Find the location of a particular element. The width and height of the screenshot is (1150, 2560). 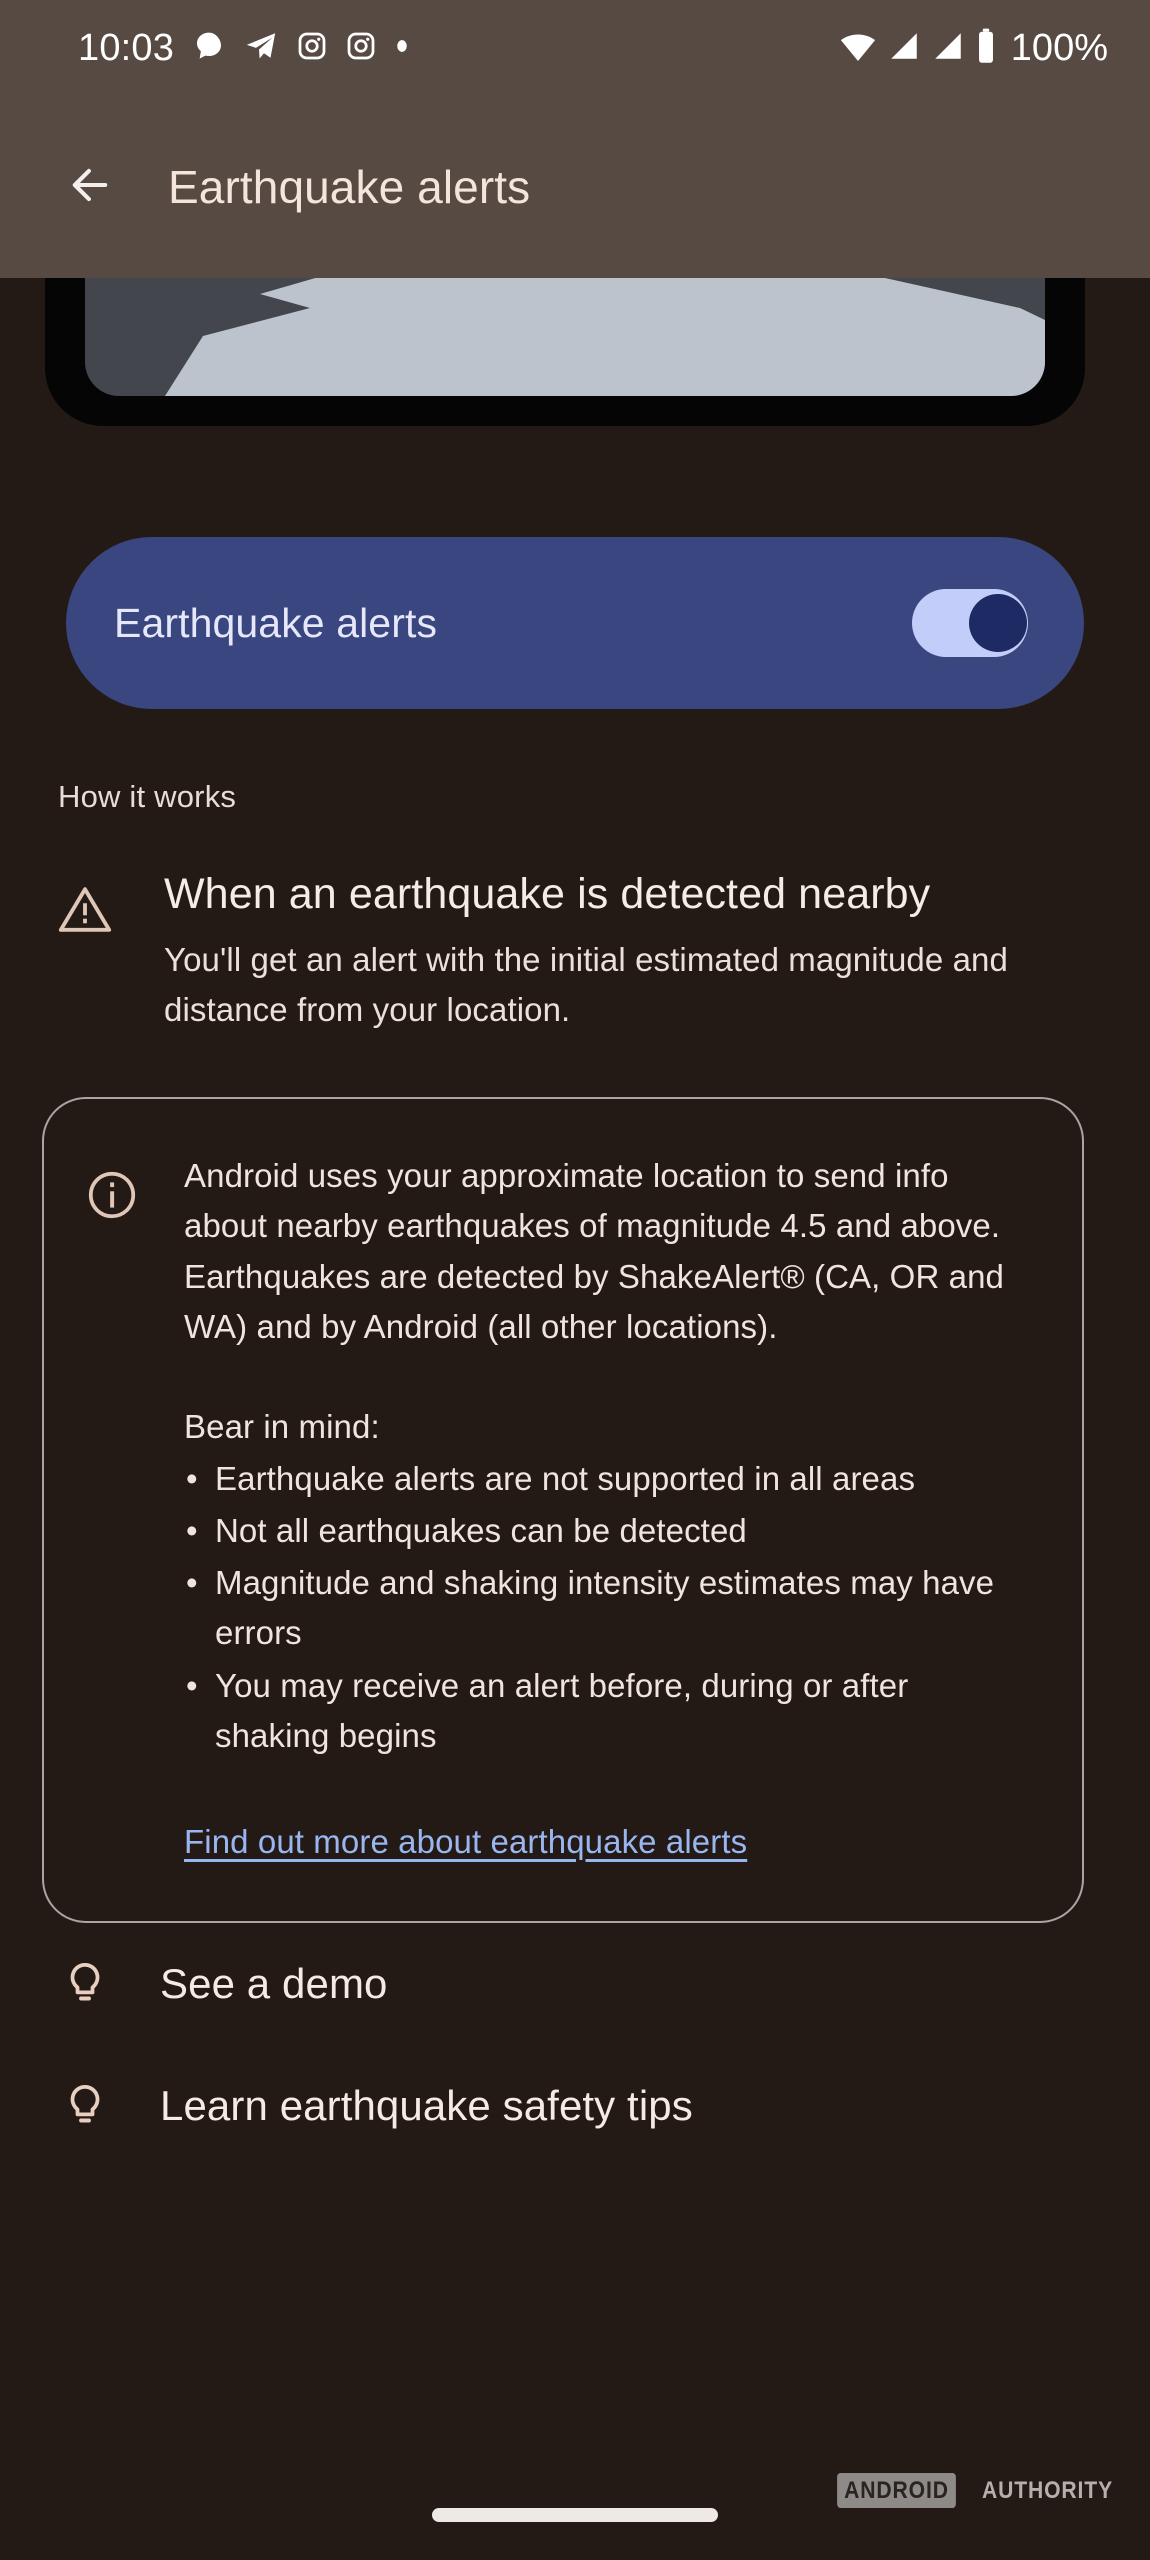

how-it-works-title: When an earthquake is detected nearby is located at coordinates (547, 894).